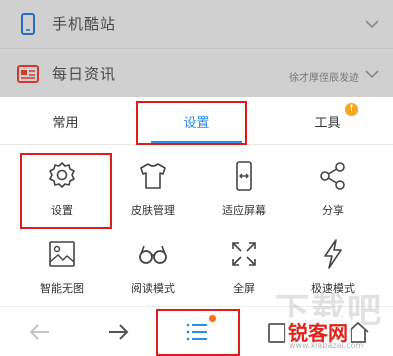 The height and width of the screenshot is (356, 393). Describe the element at coordinates (333, 210) in the screenshot. I see `menu-item-label: 分享` at that location.